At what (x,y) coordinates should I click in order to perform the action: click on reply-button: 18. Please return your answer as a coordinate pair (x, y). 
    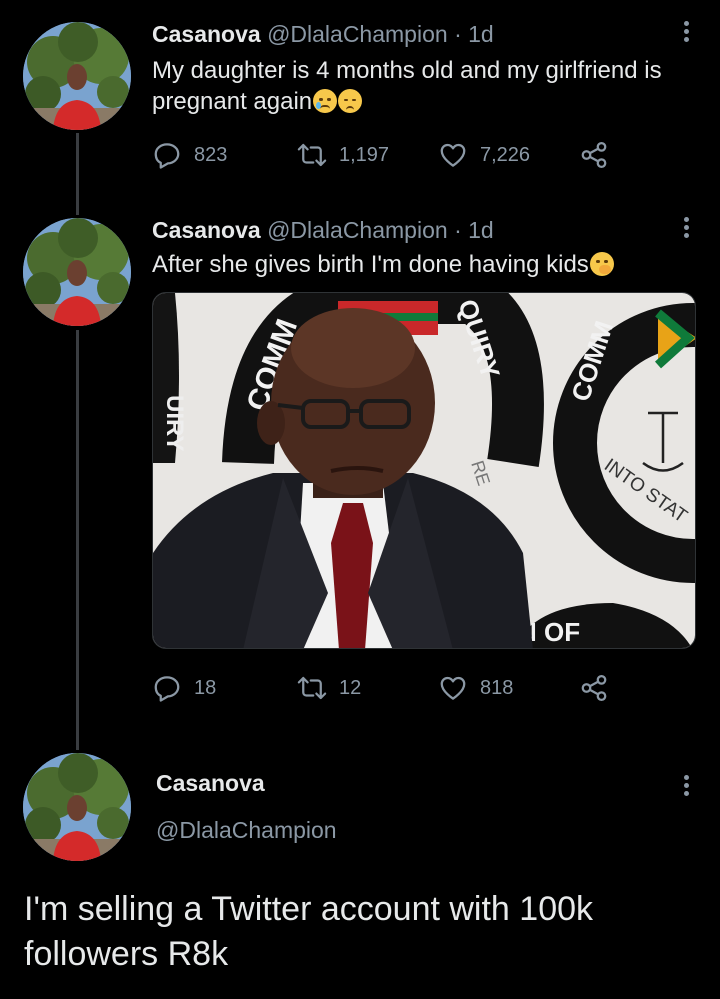
    Looking at the image, I should click on (184, 688).